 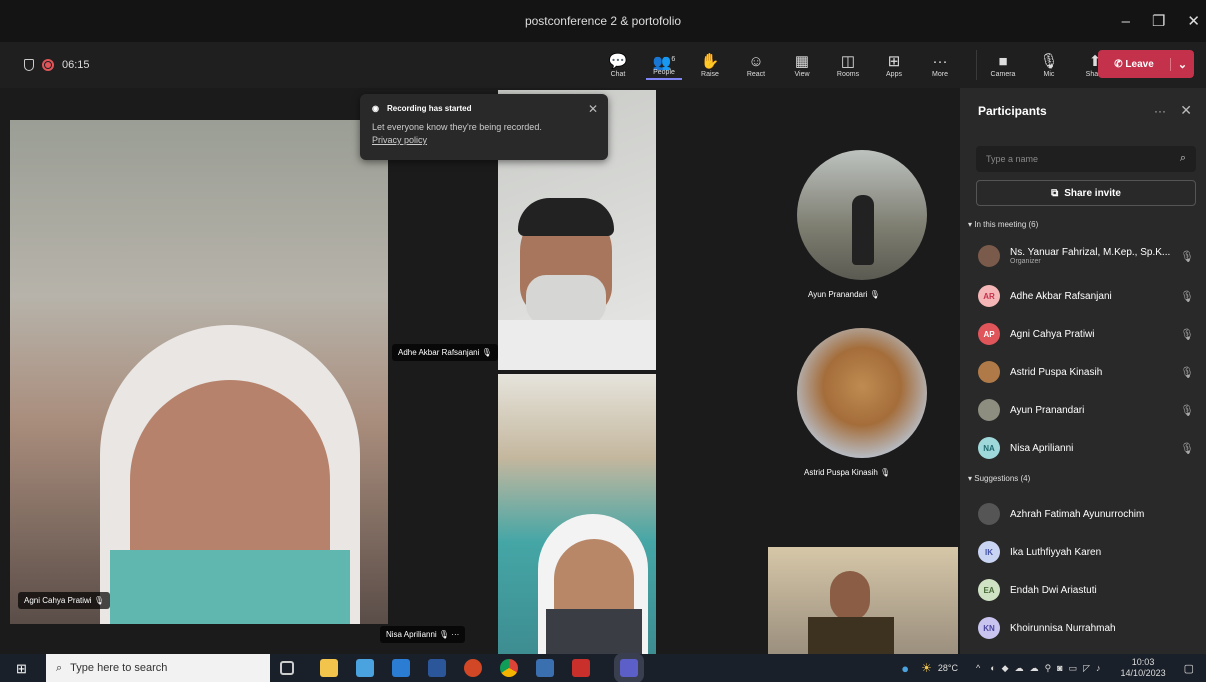 What do you see at coordinates (423, 634) in the screenshot?
I see `participant-name-label: Nisa Aprilianni 🎙 ···` at bounding box center [423, 634].